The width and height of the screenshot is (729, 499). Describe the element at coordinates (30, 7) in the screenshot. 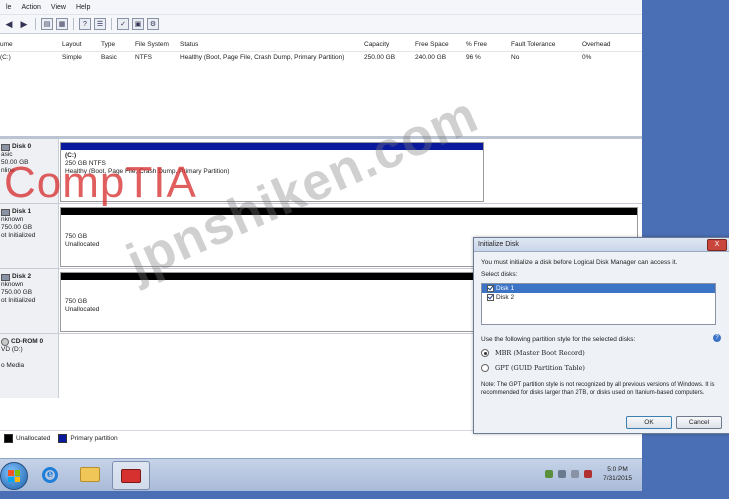

I see `menu-action: Action` at that location.